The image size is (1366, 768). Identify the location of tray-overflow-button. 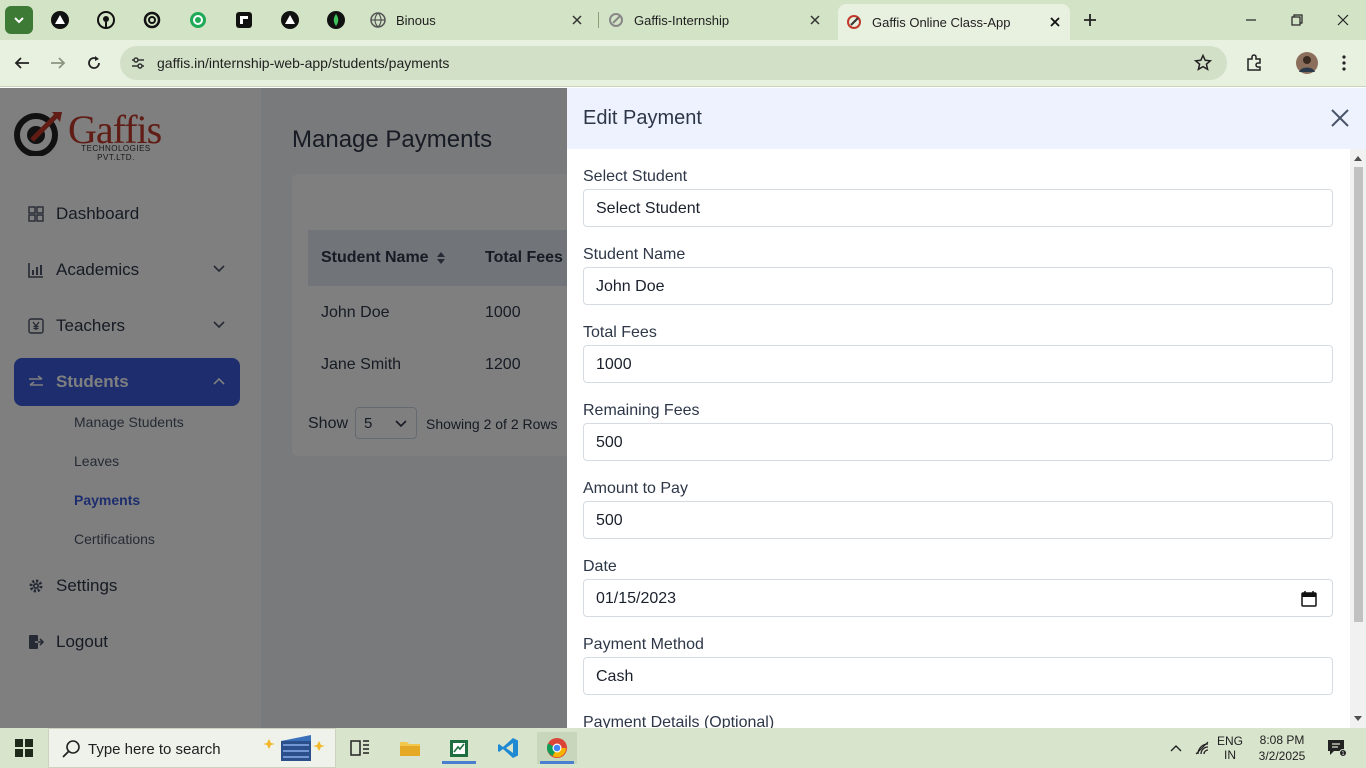
(1176, 748).